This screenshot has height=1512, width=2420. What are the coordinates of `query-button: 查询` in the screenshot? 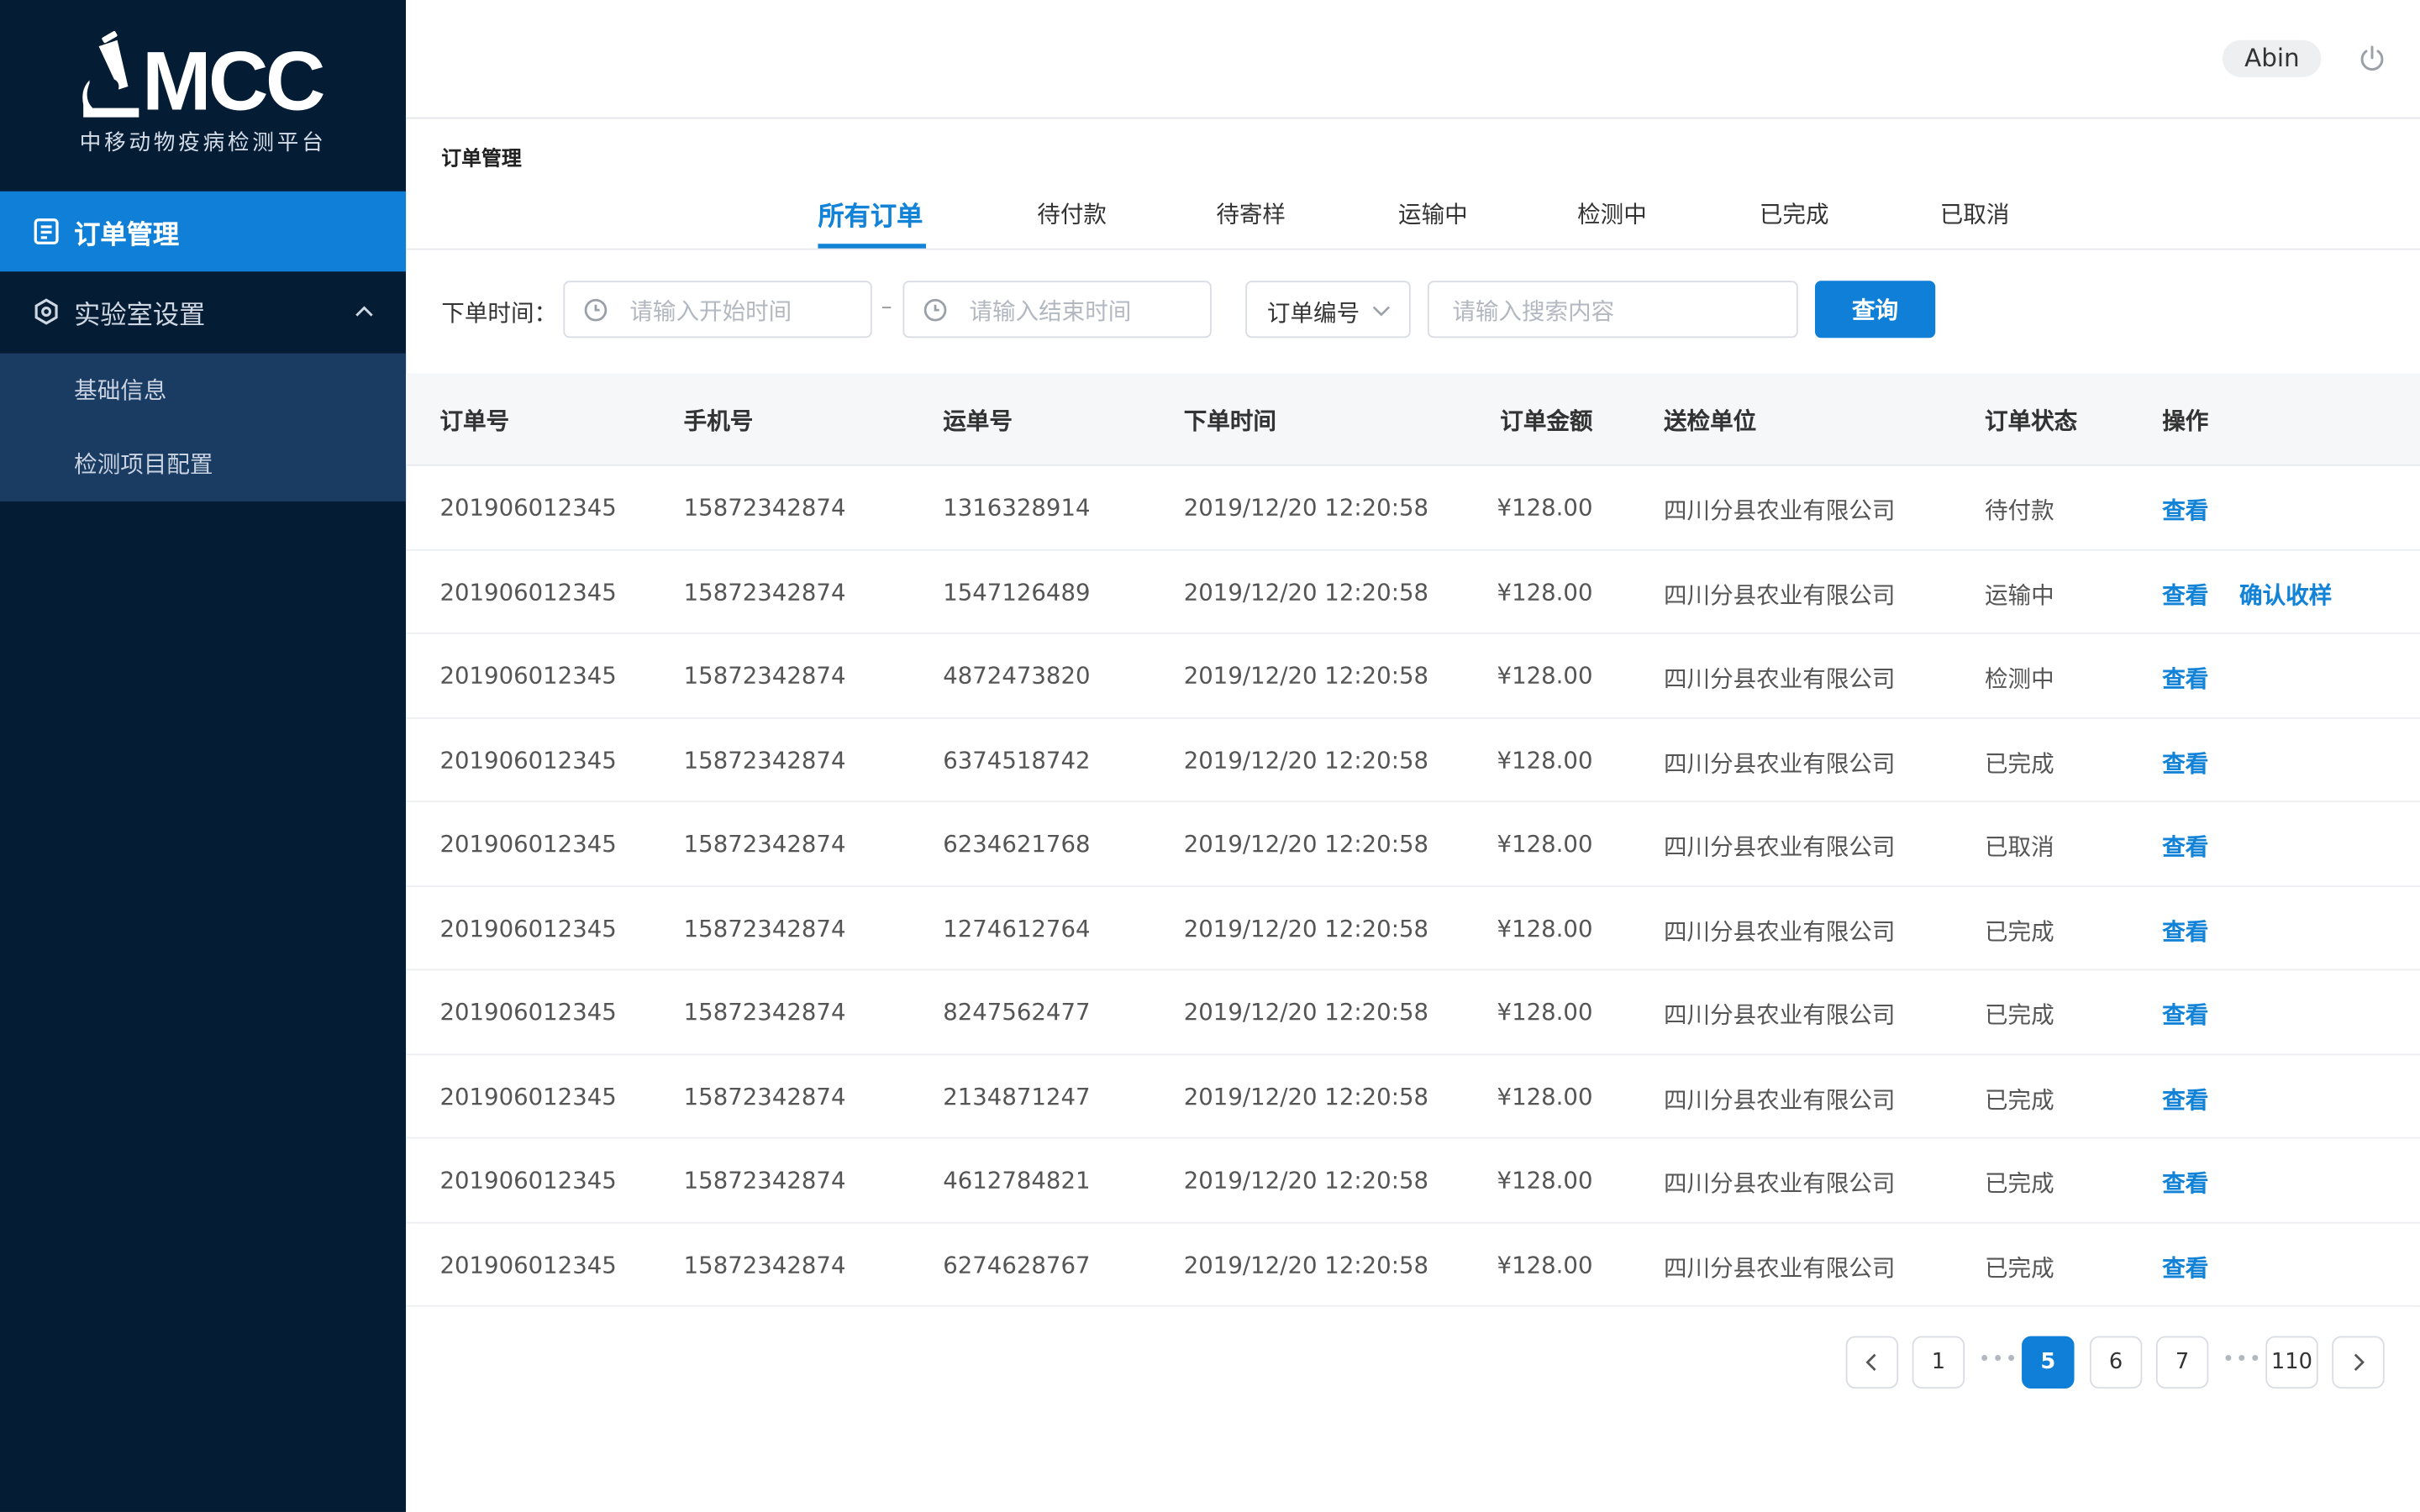 It's located at (1875, 310).